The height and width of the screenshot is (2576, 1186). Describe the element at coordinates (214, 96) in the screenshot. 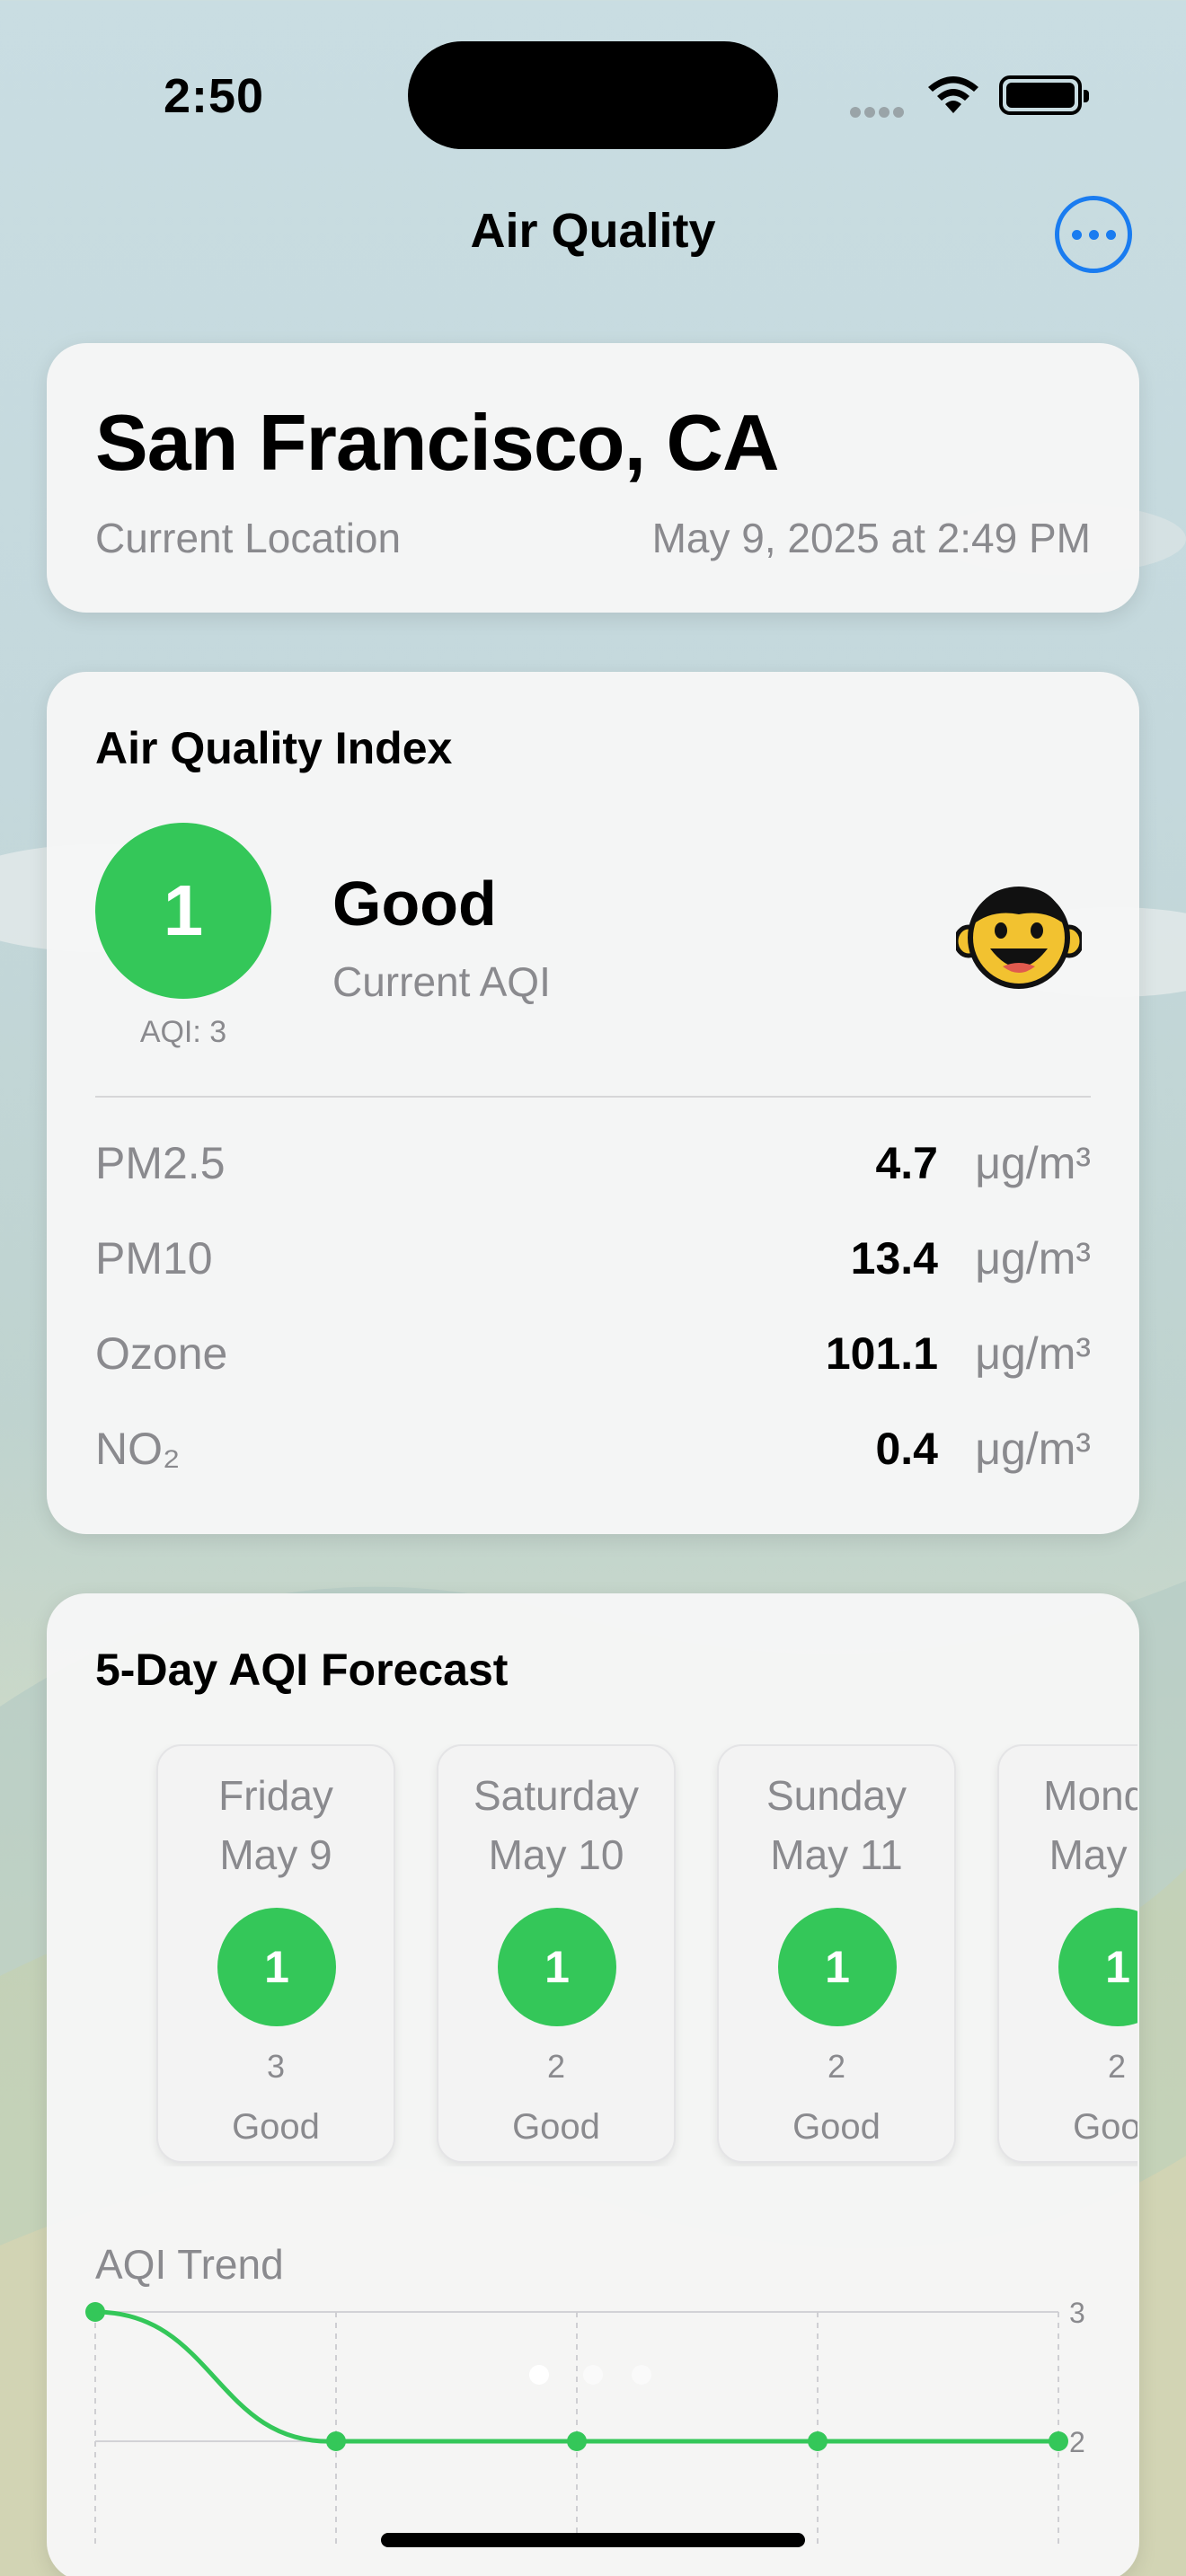

I see `status-time: 2:50` at that location.